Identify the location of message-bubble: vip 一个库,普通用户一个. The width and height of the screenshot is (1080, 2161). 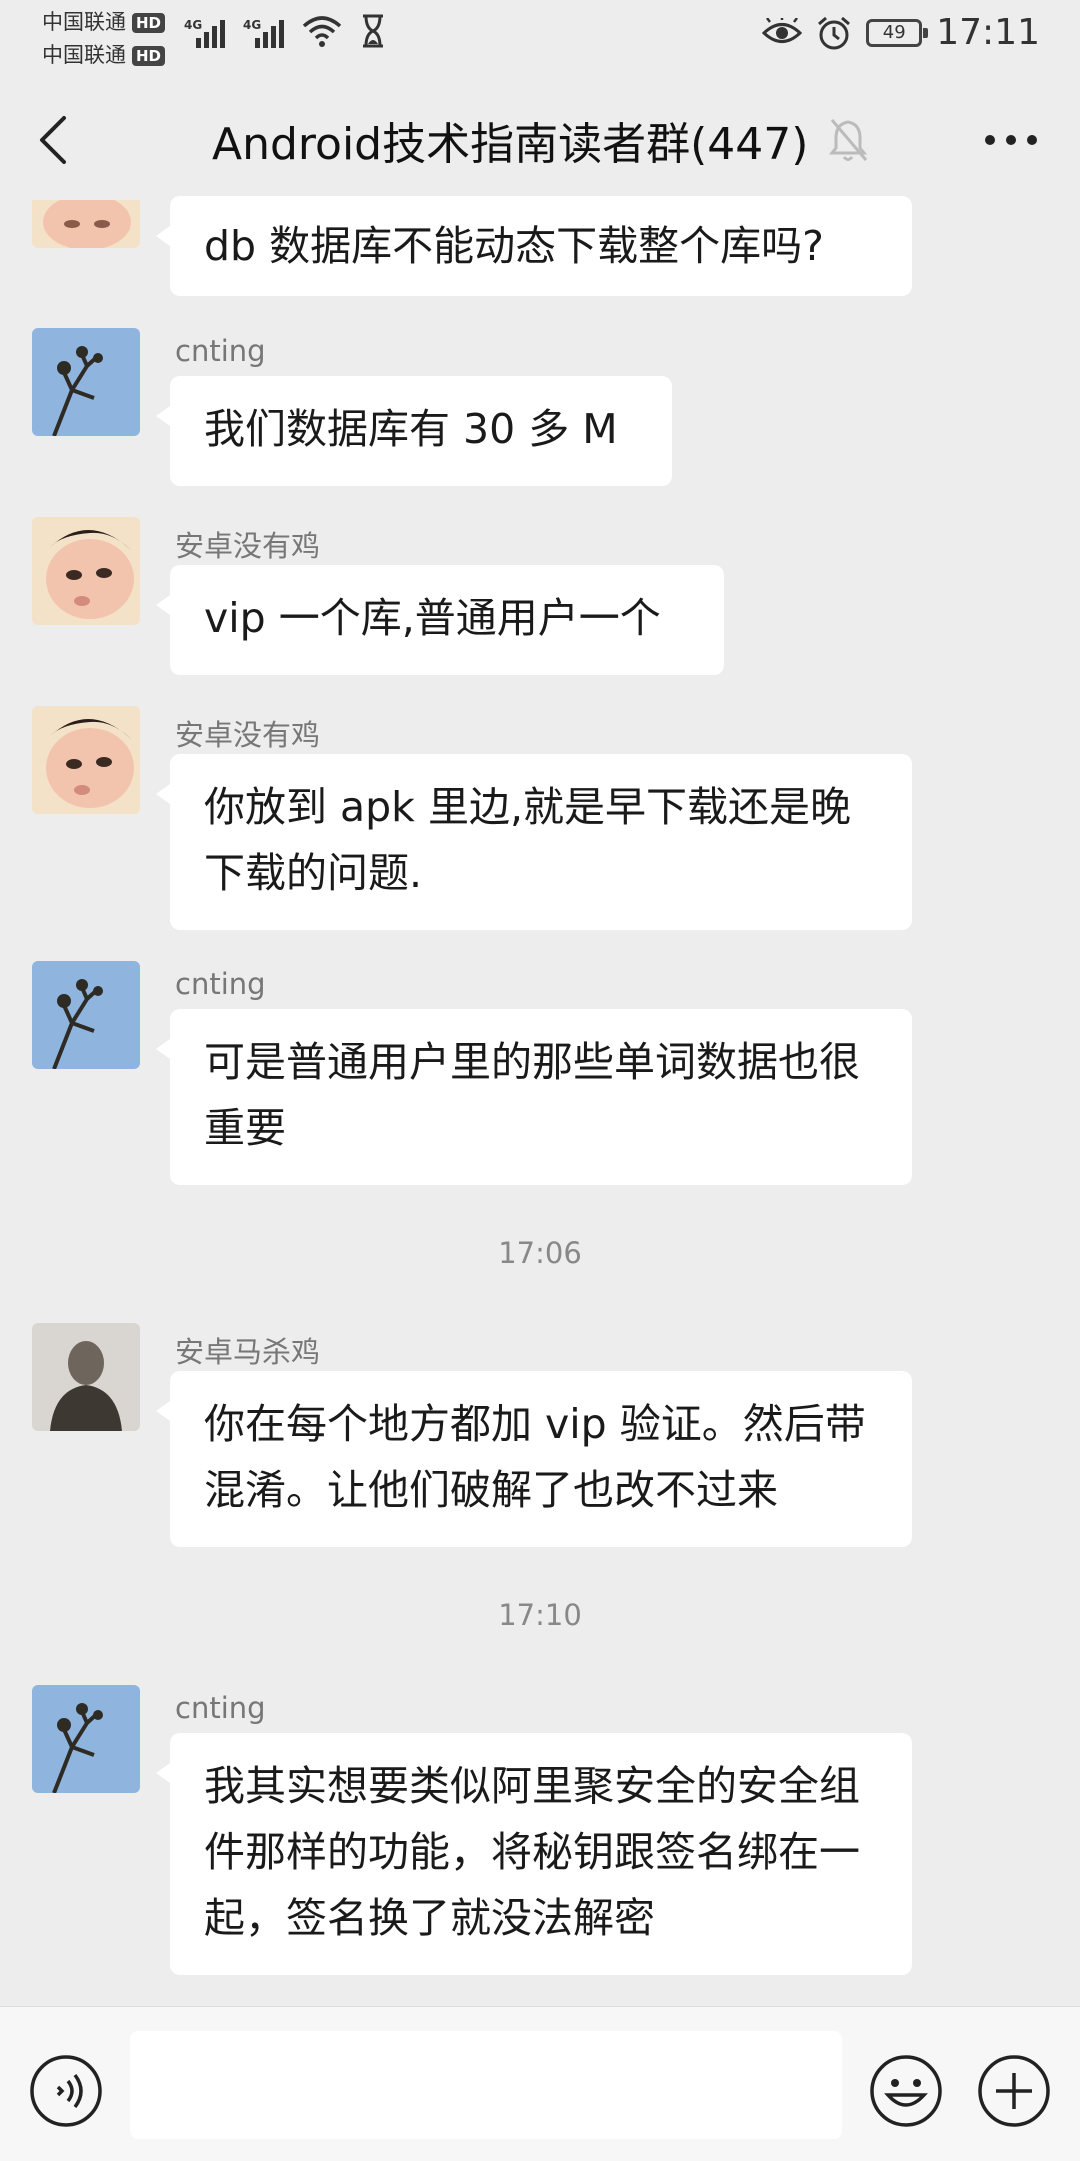
(440, 620).